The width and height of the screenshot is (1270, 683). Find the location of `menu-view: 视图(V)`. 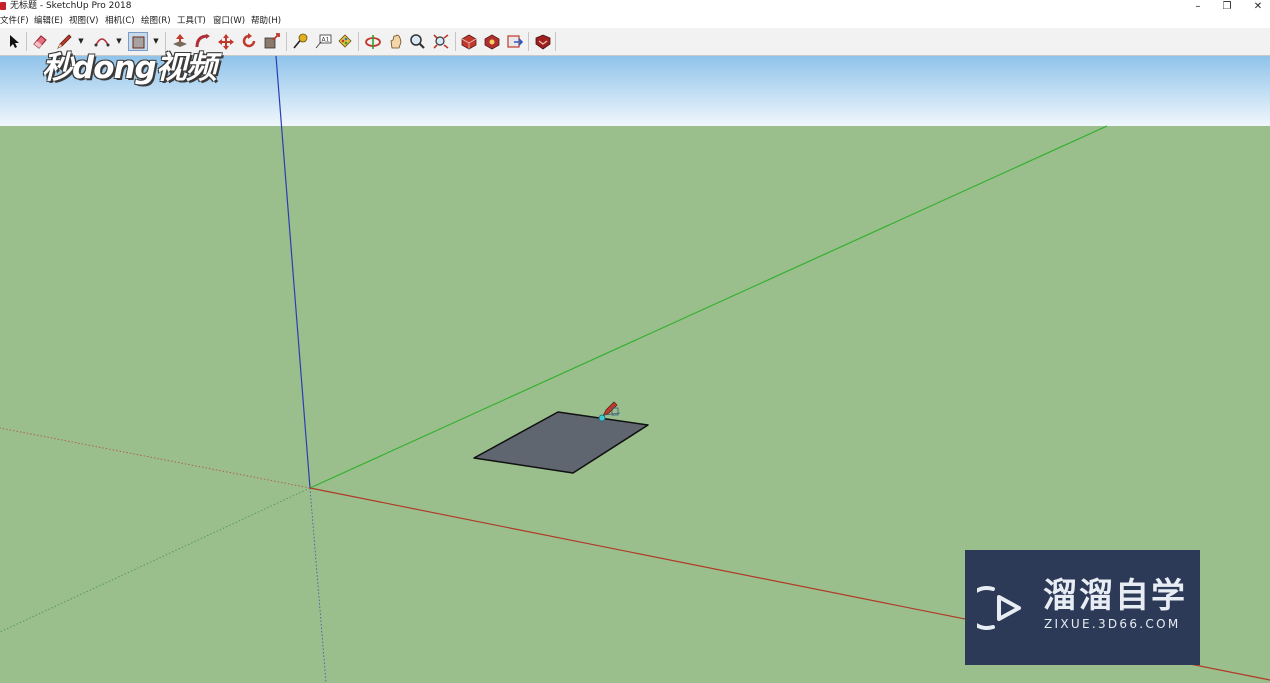

menu-view: 视图(V) is located at coordinates (83, 21).